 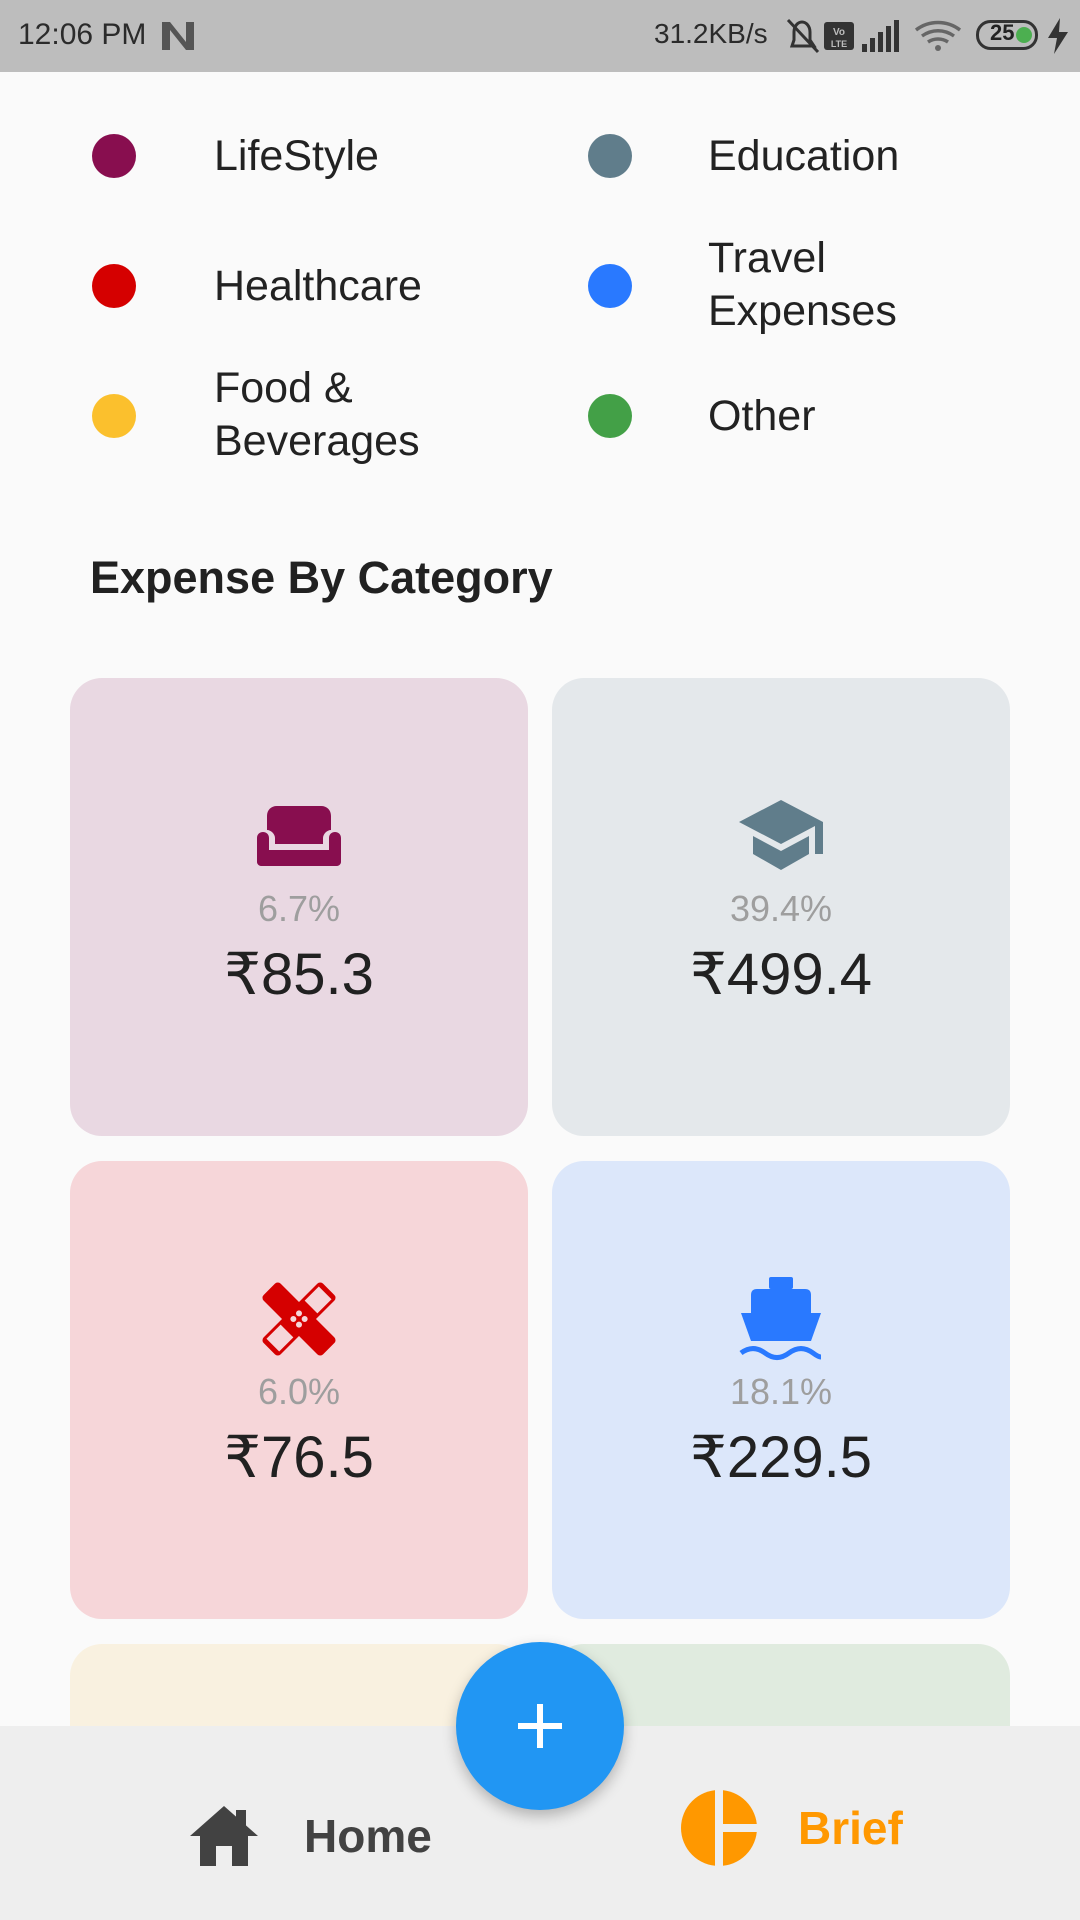 What do you see at coordinates (1058, 36) in the screenshot?
I see `charging-icon` at bounding box center [1058, 36].